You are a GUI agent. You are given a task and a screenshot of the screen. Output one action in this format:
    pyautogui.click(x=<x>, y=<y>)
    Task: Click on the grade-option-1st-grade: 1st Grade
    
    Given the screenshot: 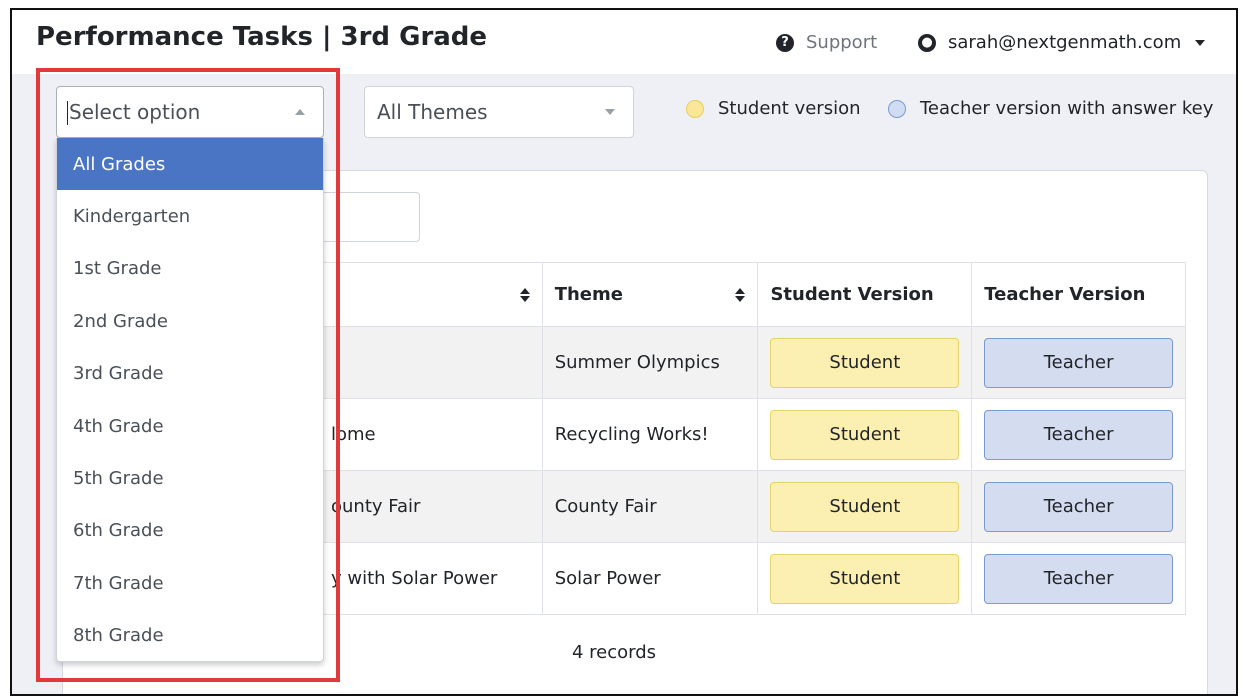 What is the action you would take?
    pyautogui.click(x=190, y=269)
    